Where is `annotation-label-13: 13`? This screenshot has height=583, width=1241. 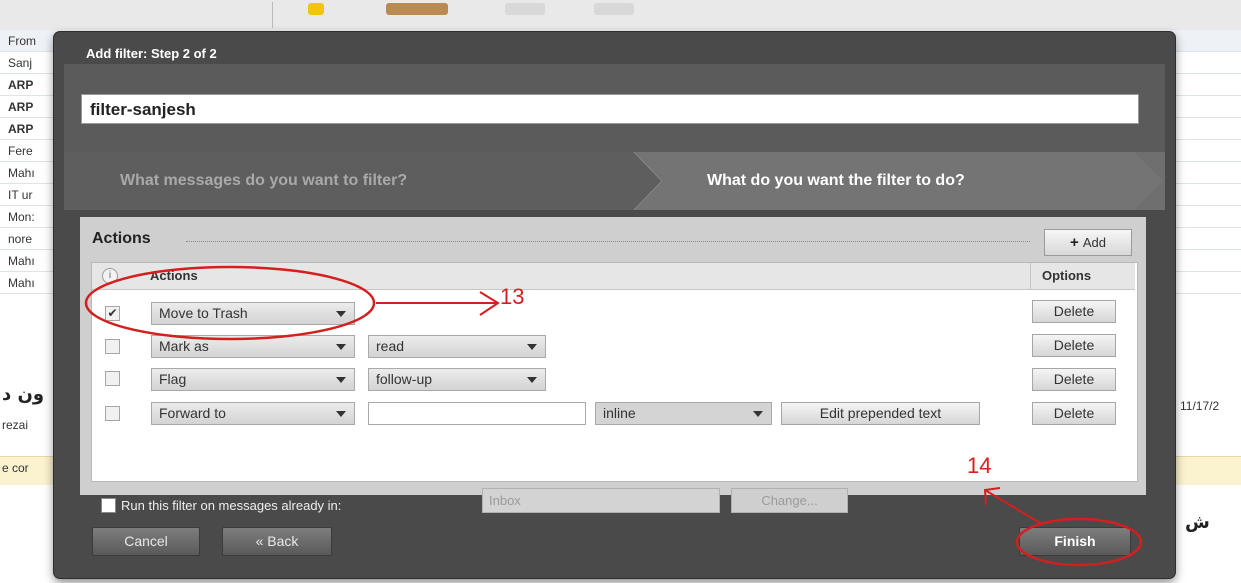
annotation-label-13: 13 is located at coordinates (512, 296).